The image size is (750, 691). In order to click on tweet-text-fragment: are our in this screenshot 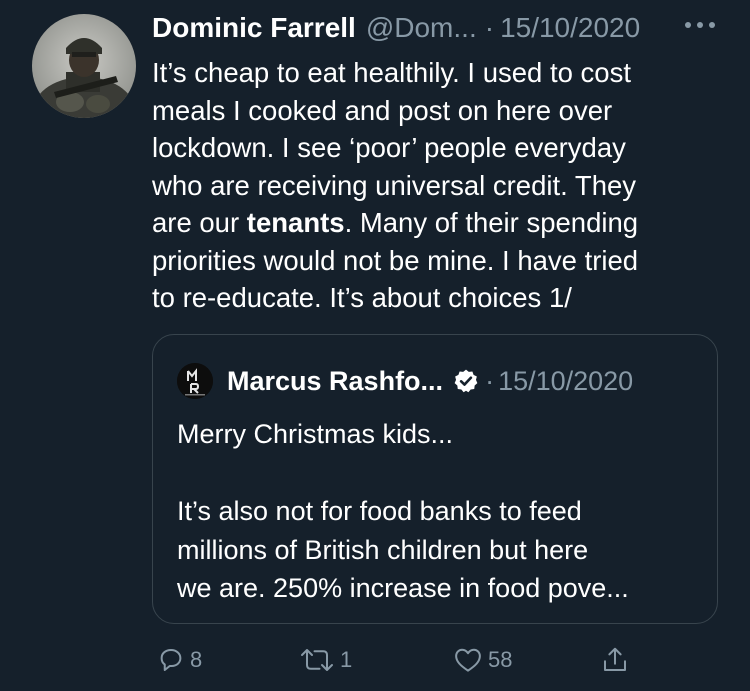, I will do `click(199, 222)`.